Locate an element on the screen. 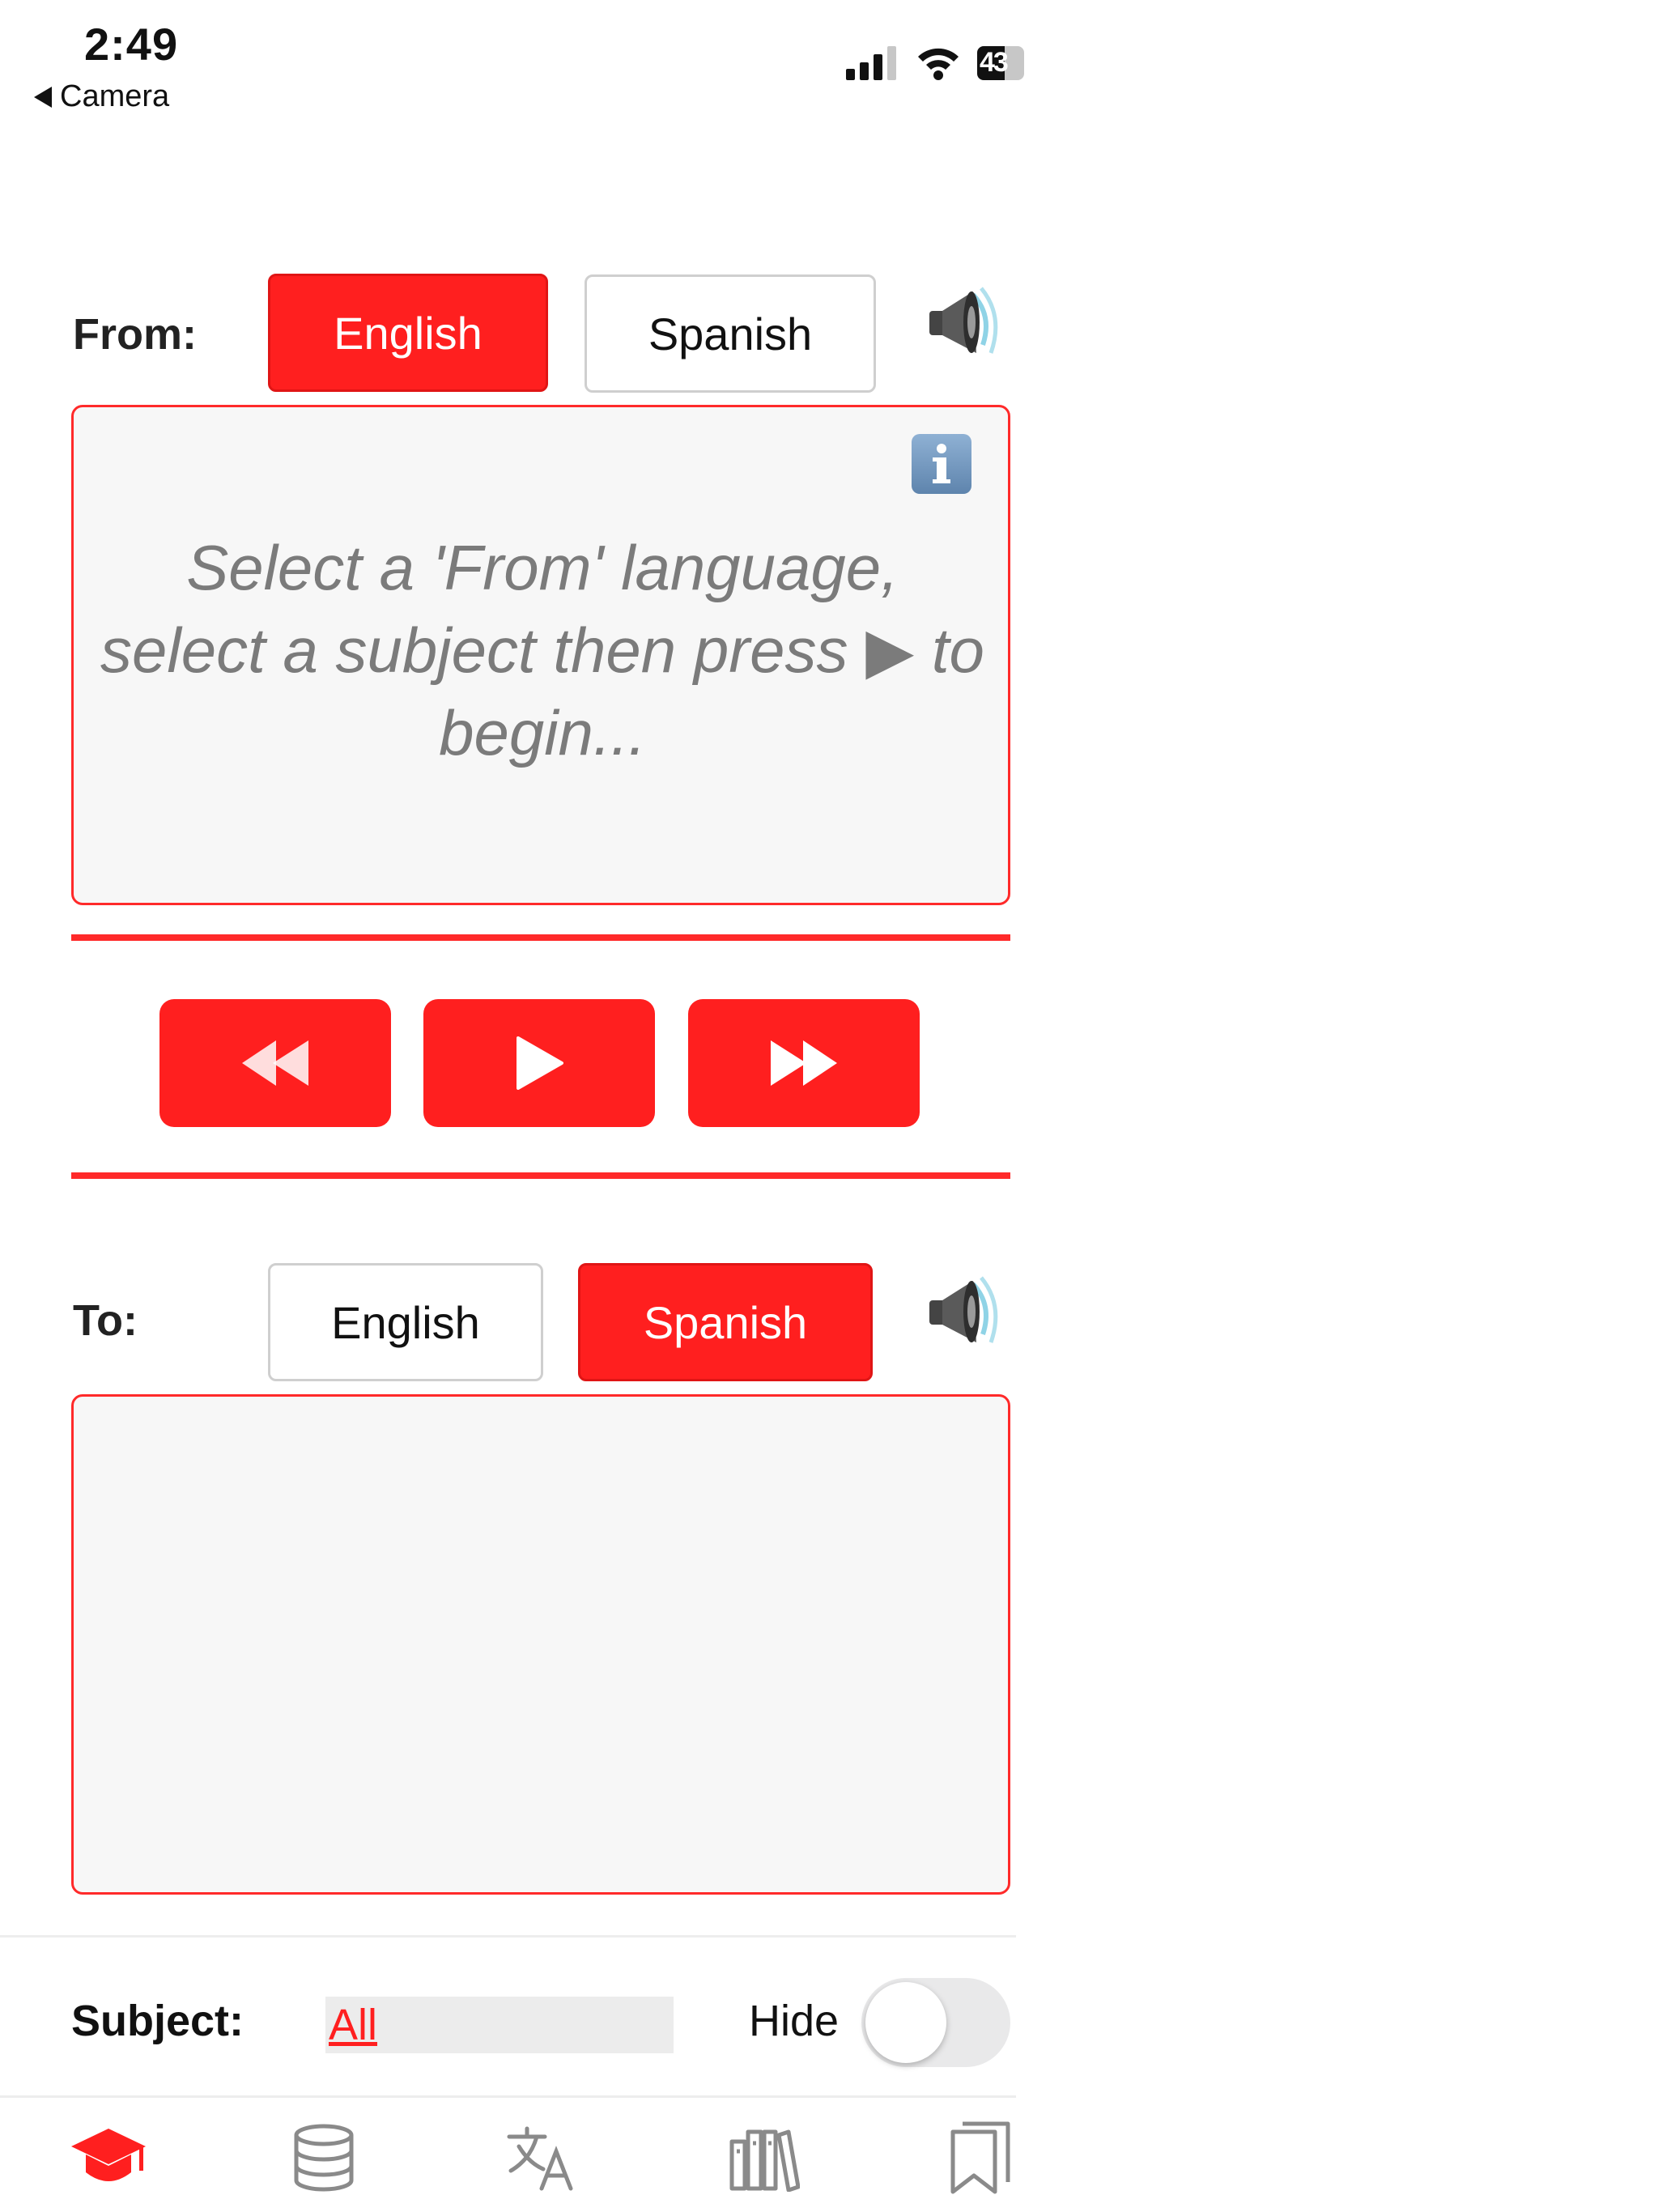 The height and width of the screenshot is (2212, 1658). subject-value: All is located at coordinates (353, 2025).